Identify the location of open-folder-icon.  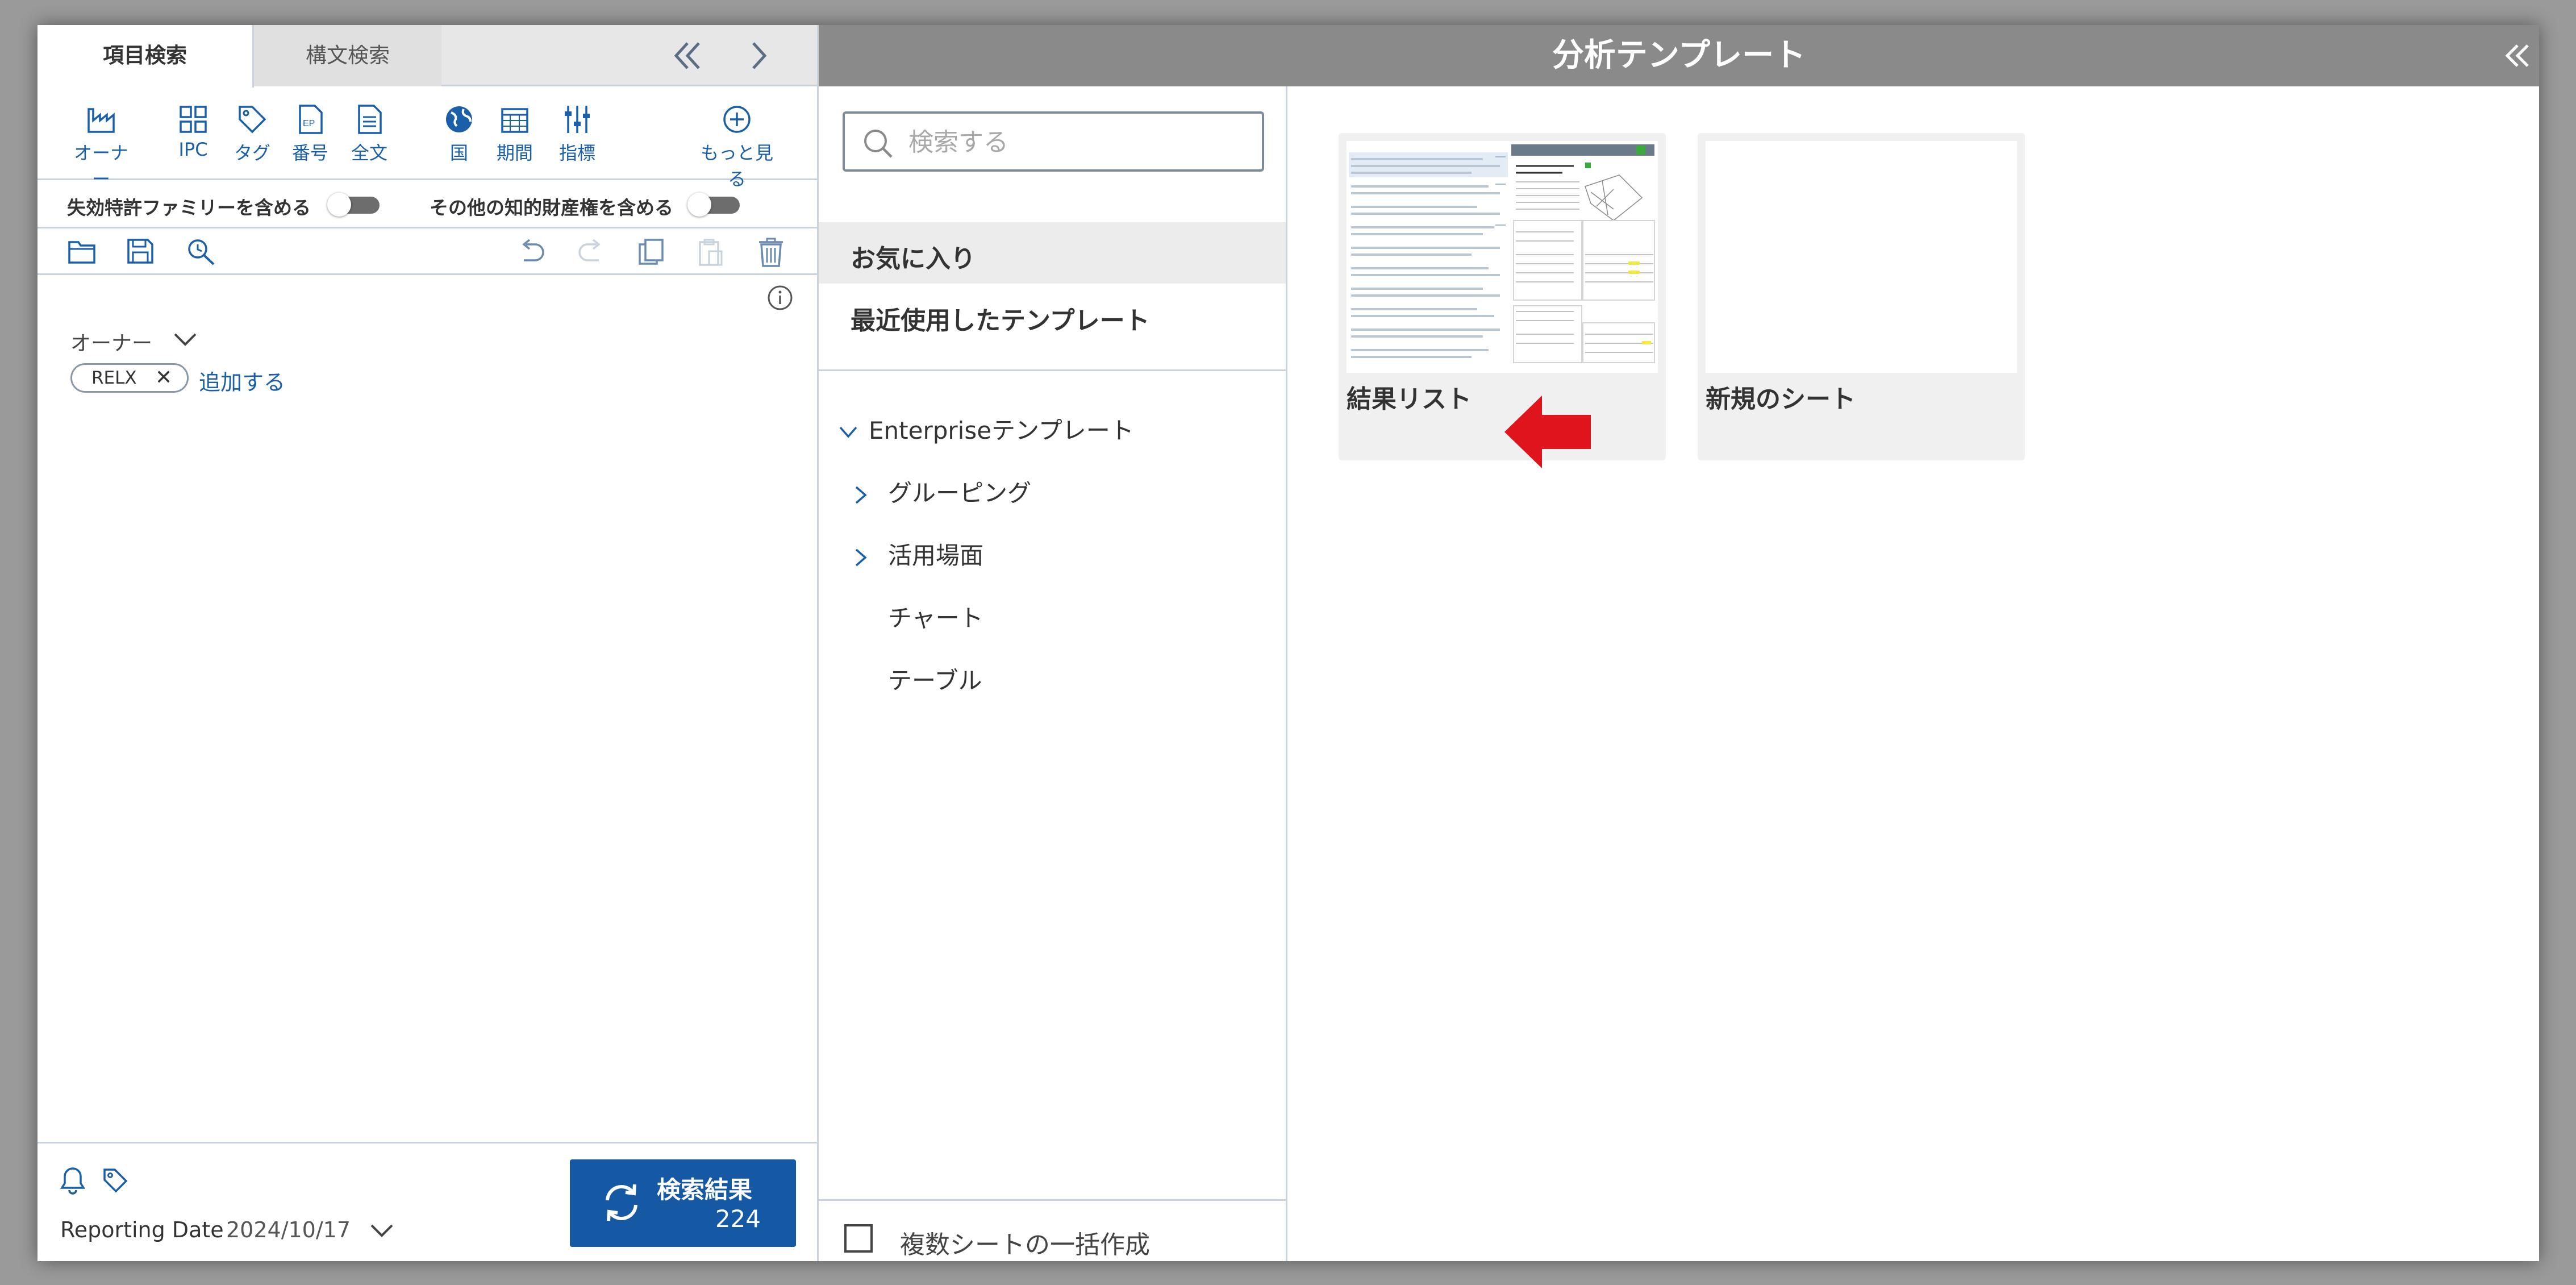
(82, 252).